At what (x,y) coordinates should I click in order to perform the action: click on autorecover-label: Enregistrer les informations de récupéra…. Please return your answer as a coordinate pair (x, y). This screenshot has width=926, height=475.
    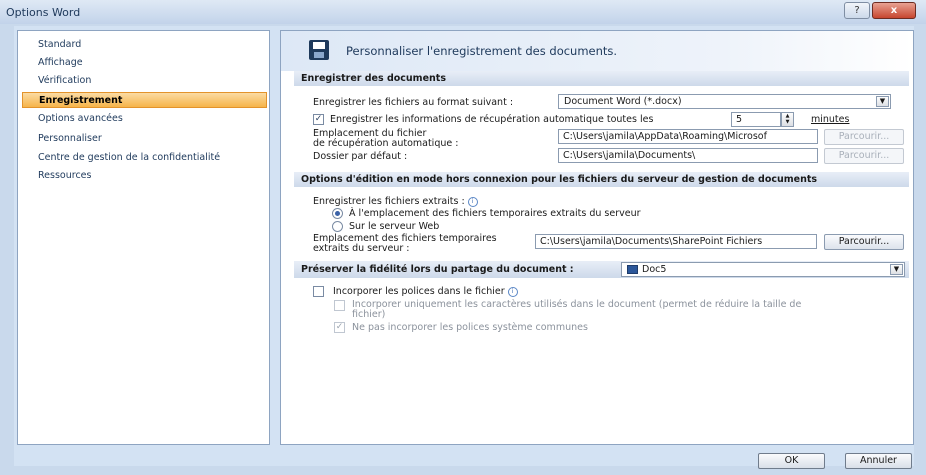
    Looking at the image, I should click on (492, 119).